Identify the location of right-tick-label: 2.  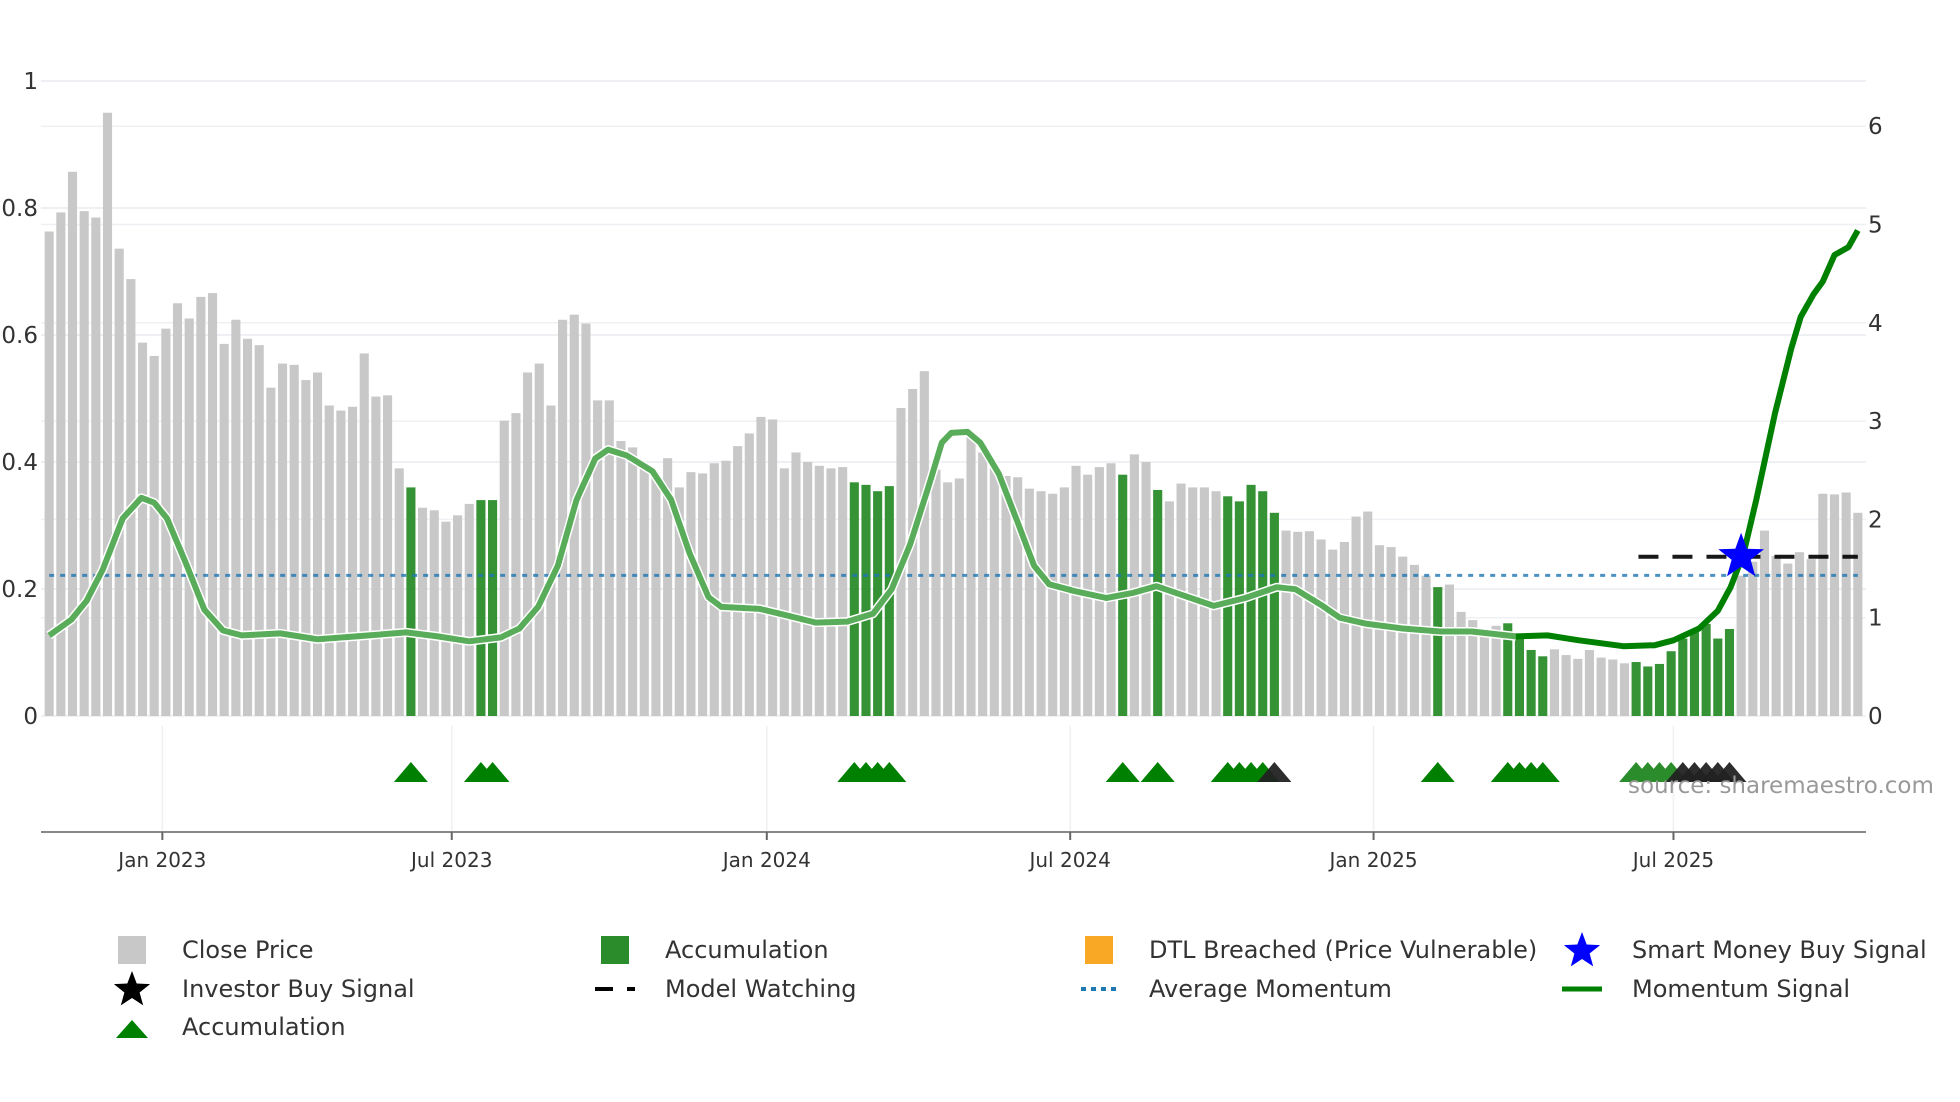
(1875, 520).